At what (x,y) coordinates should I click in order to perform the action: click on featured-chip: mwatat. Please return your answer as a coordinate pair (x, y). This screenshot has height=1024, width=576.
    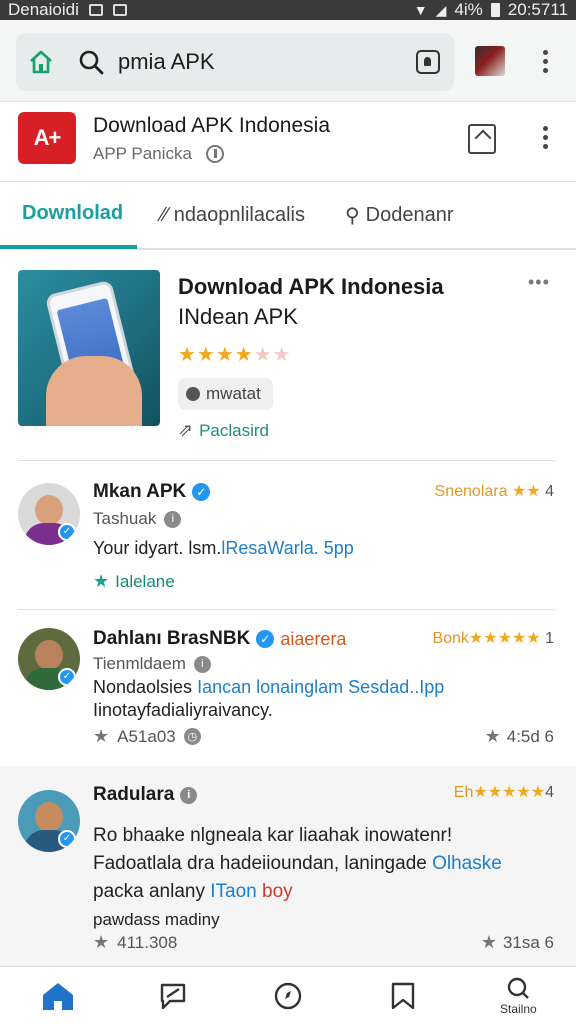
    Looking at the image, I should click on (225, 394).